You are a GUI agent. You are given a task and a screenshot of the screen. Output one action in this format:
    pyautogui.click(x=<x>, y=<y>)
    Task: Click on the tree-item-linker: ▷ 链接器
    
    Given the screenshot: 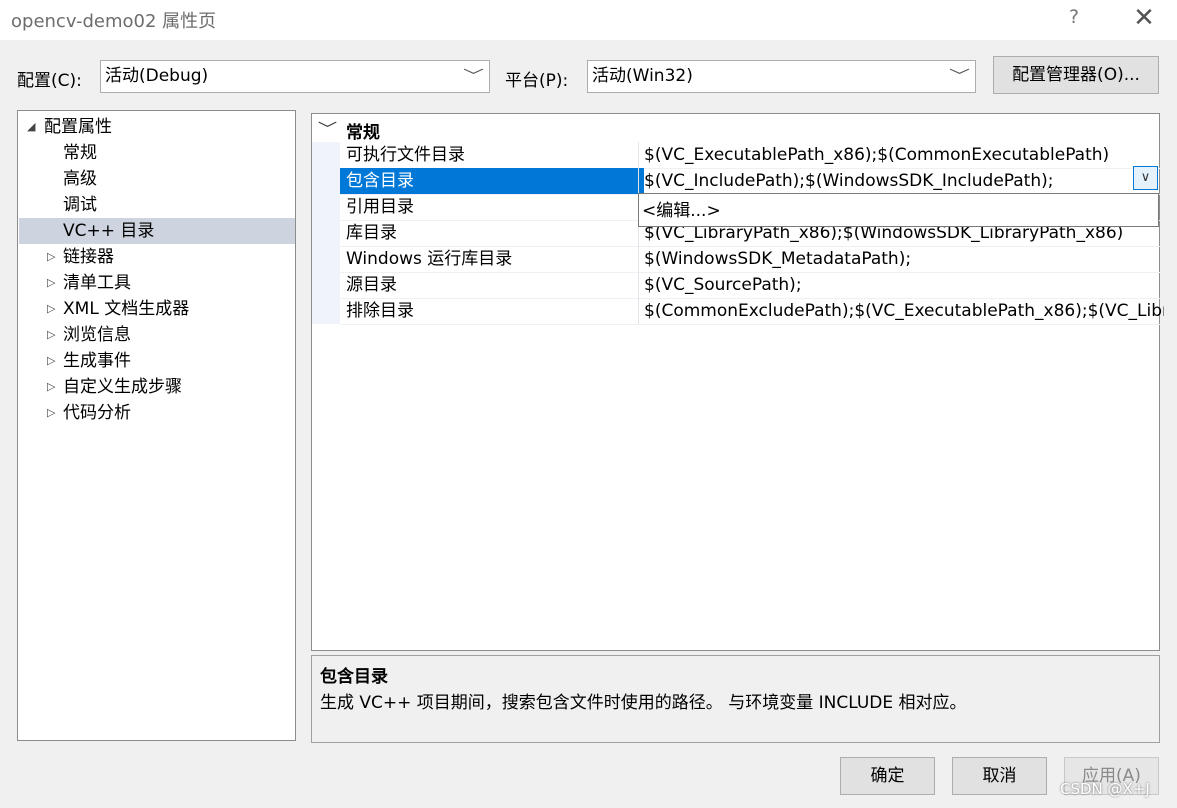 What is the action you would take?
    pyautogui.click(x=157, y=257)
    